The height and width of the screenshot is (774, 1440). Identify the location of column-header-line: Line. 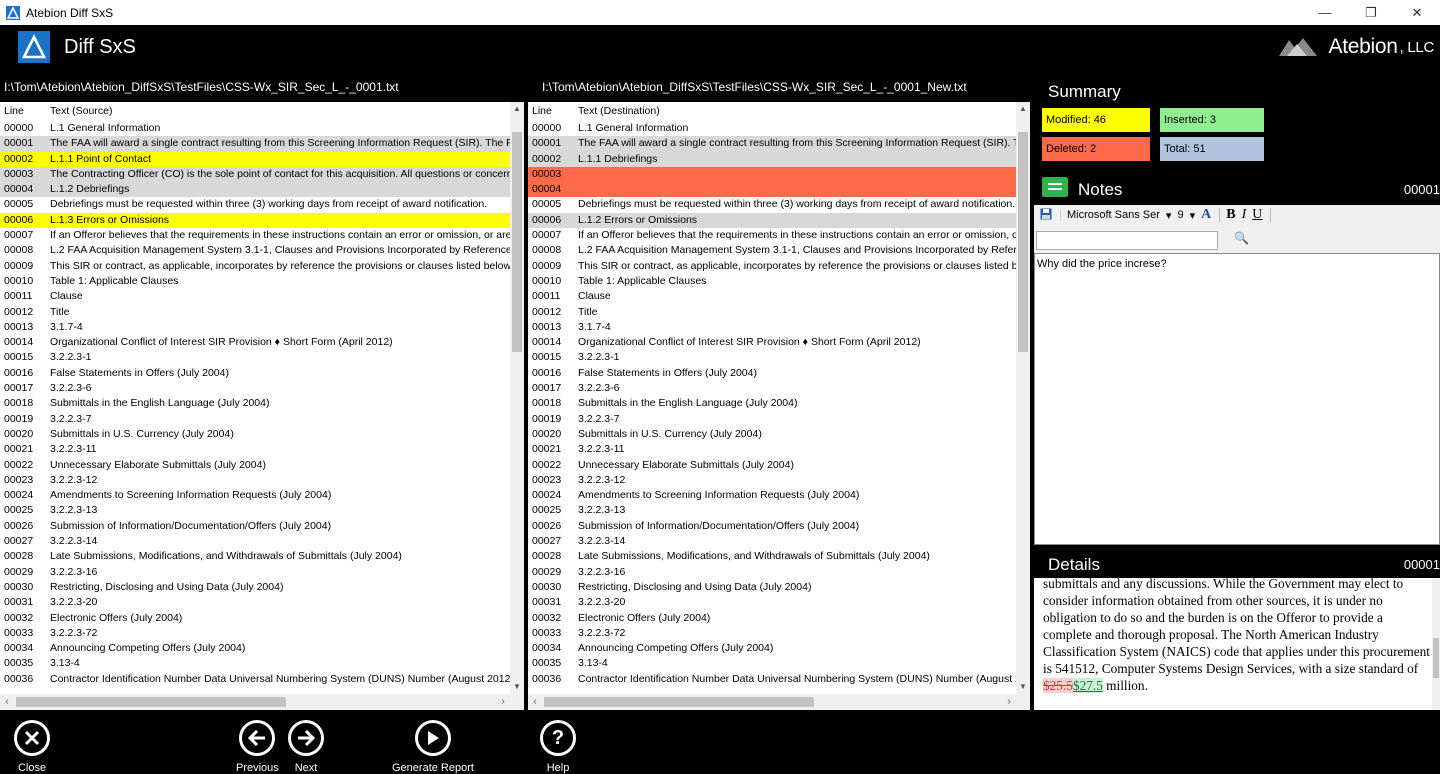
(25, 111).